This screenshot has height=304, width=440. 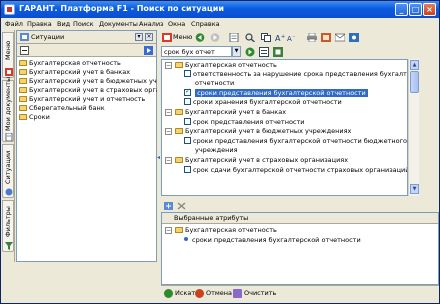 What do you see at coordinates (181, 293) in the screenshot?
I see `search-button: Искать` at bounding box center [181, 293].